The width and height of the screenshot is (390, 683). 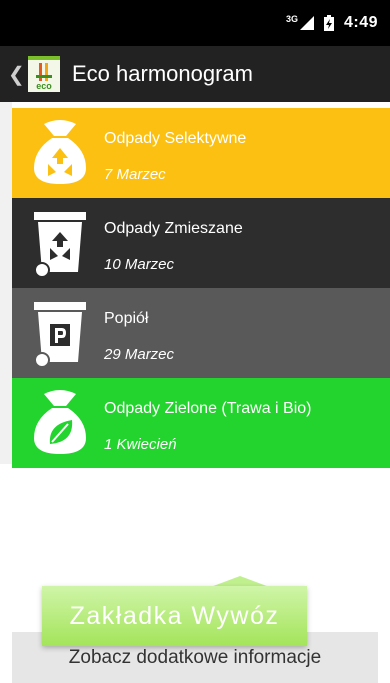 I want to click on app-bar: ❮ eco Eco harmonogram, so click(x=195, y=74).